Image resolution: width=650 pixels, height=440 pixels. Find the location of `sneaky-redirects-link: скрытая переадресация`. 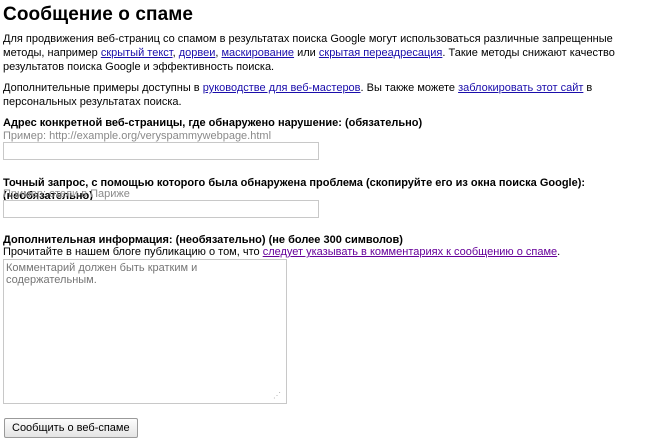

sneaky-redirects-link: скрытая переадресация is located at coordinates (380, 53).